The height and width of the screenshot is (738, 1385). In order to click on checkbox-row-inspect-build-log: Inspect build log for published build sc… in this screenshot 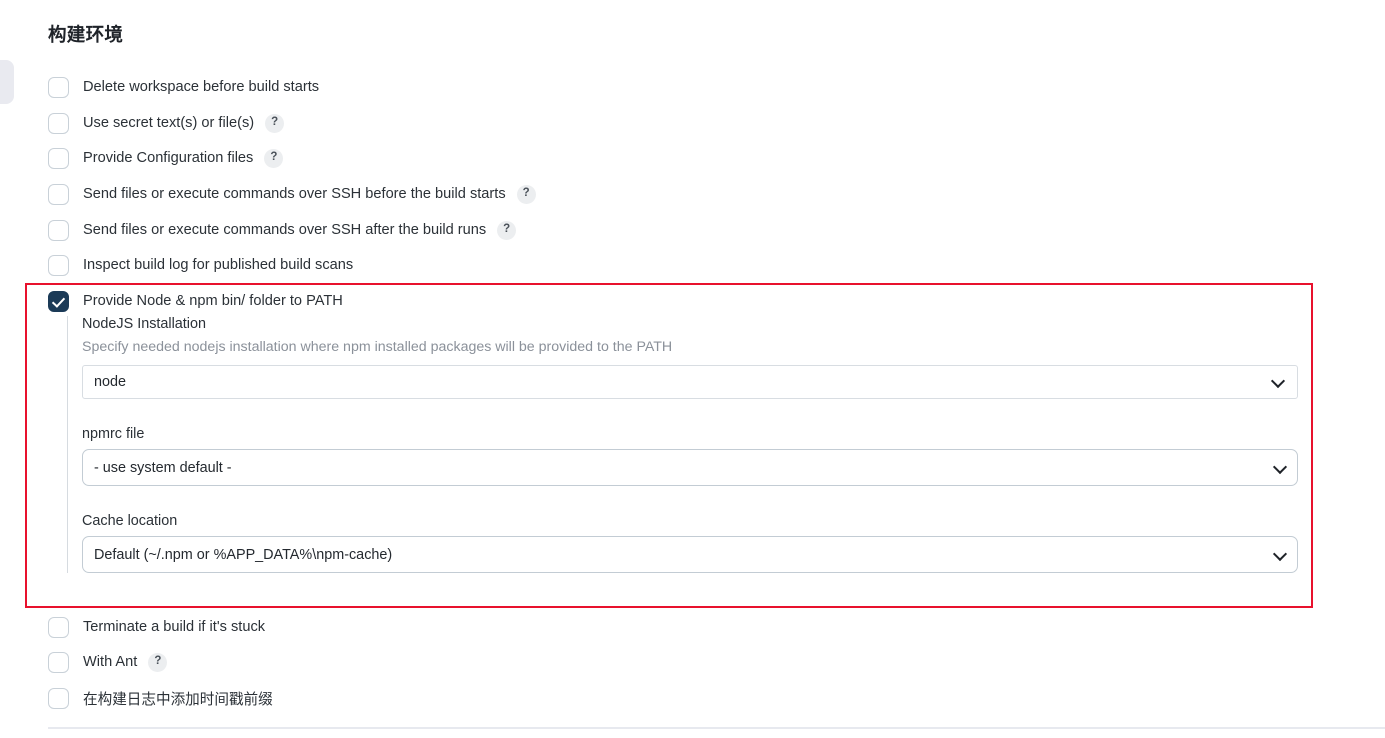, I will do `click(200, 265)`.